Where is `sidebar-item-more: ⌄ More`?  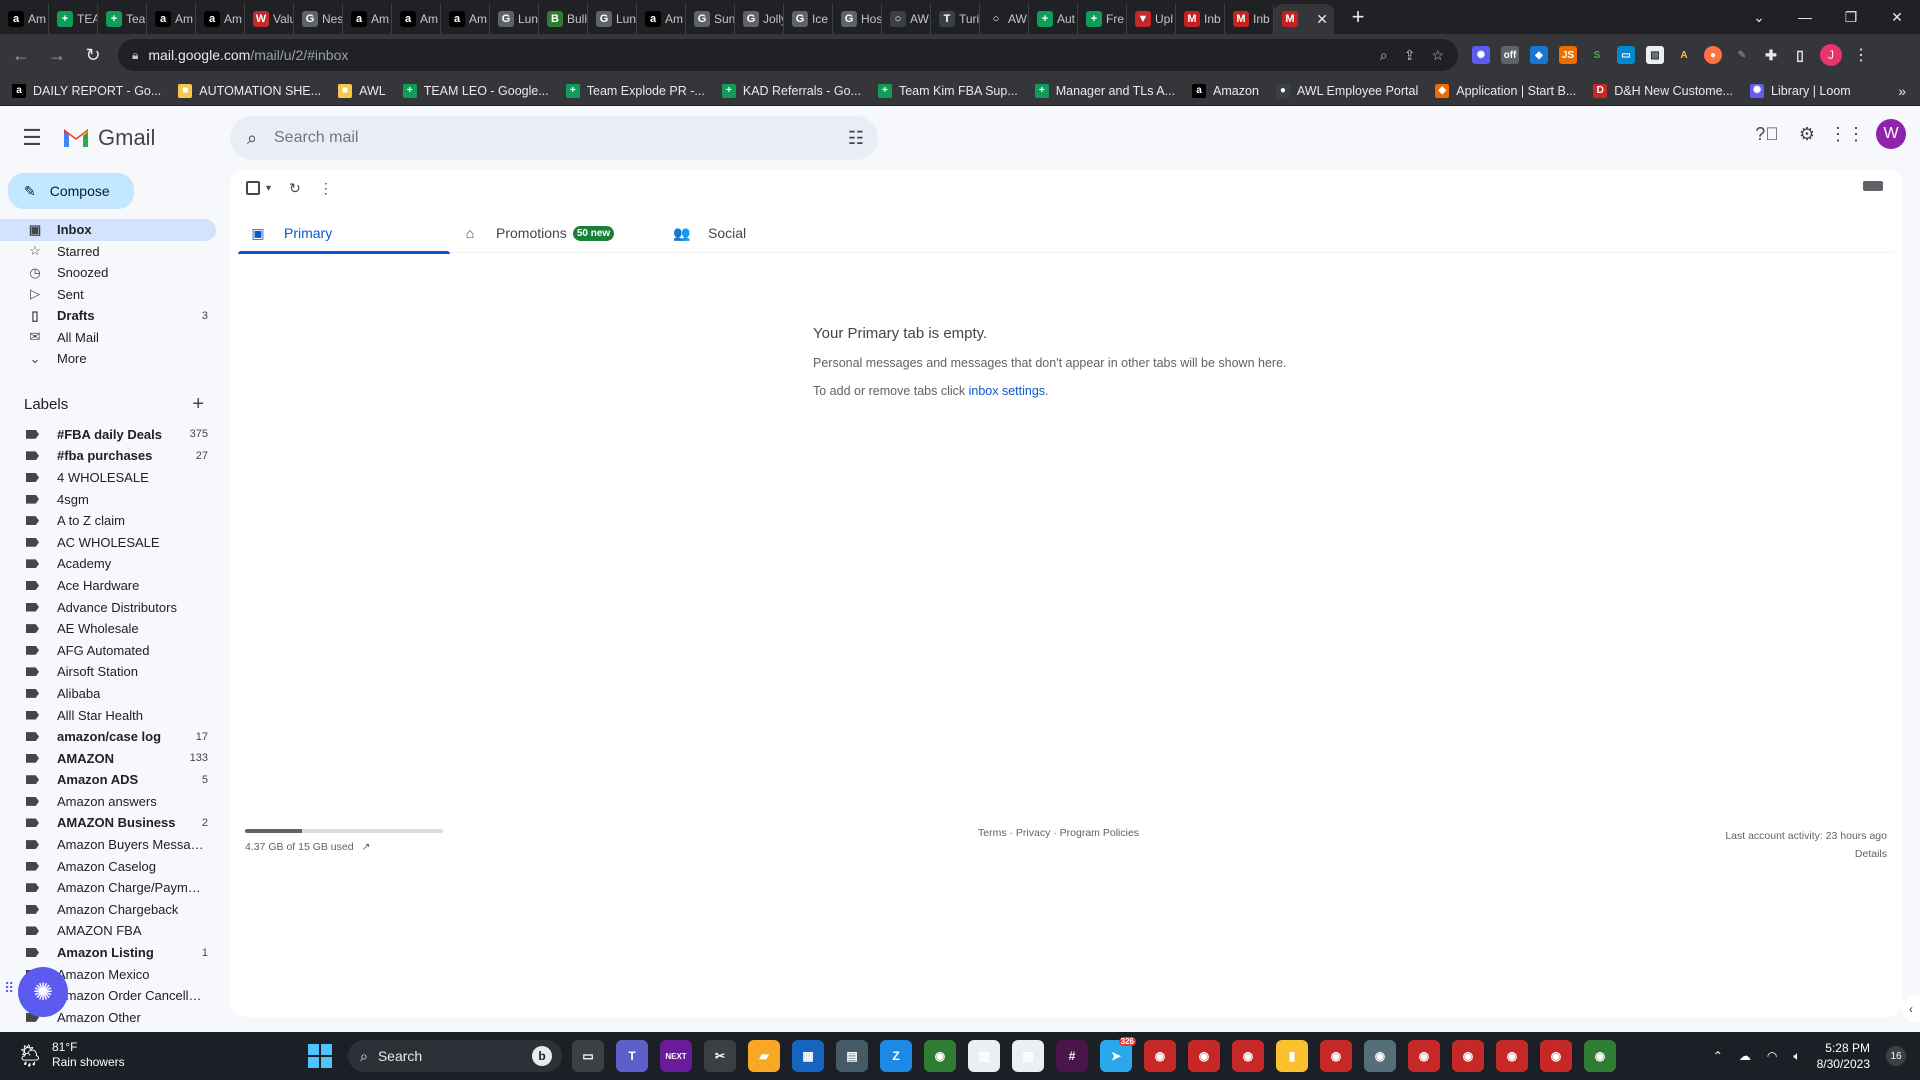 sidebar-item-more: ⌄ More is located at coordinates (108, 359).